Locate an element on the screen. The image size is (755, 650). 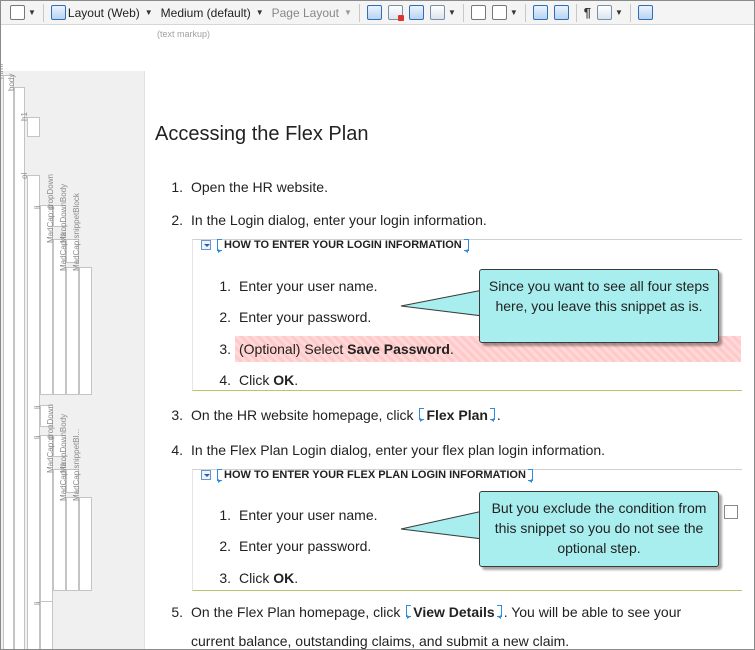
image-button is located at coordinates (416, 13).